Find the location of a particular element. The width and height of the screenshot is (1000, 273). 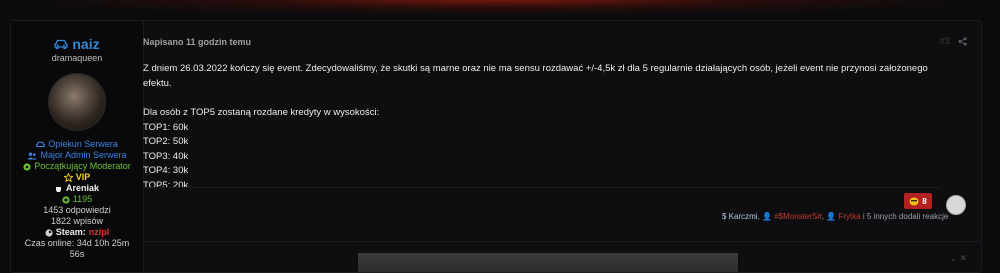

online-time-seconds: 56s is located at coordinates (77, 254).